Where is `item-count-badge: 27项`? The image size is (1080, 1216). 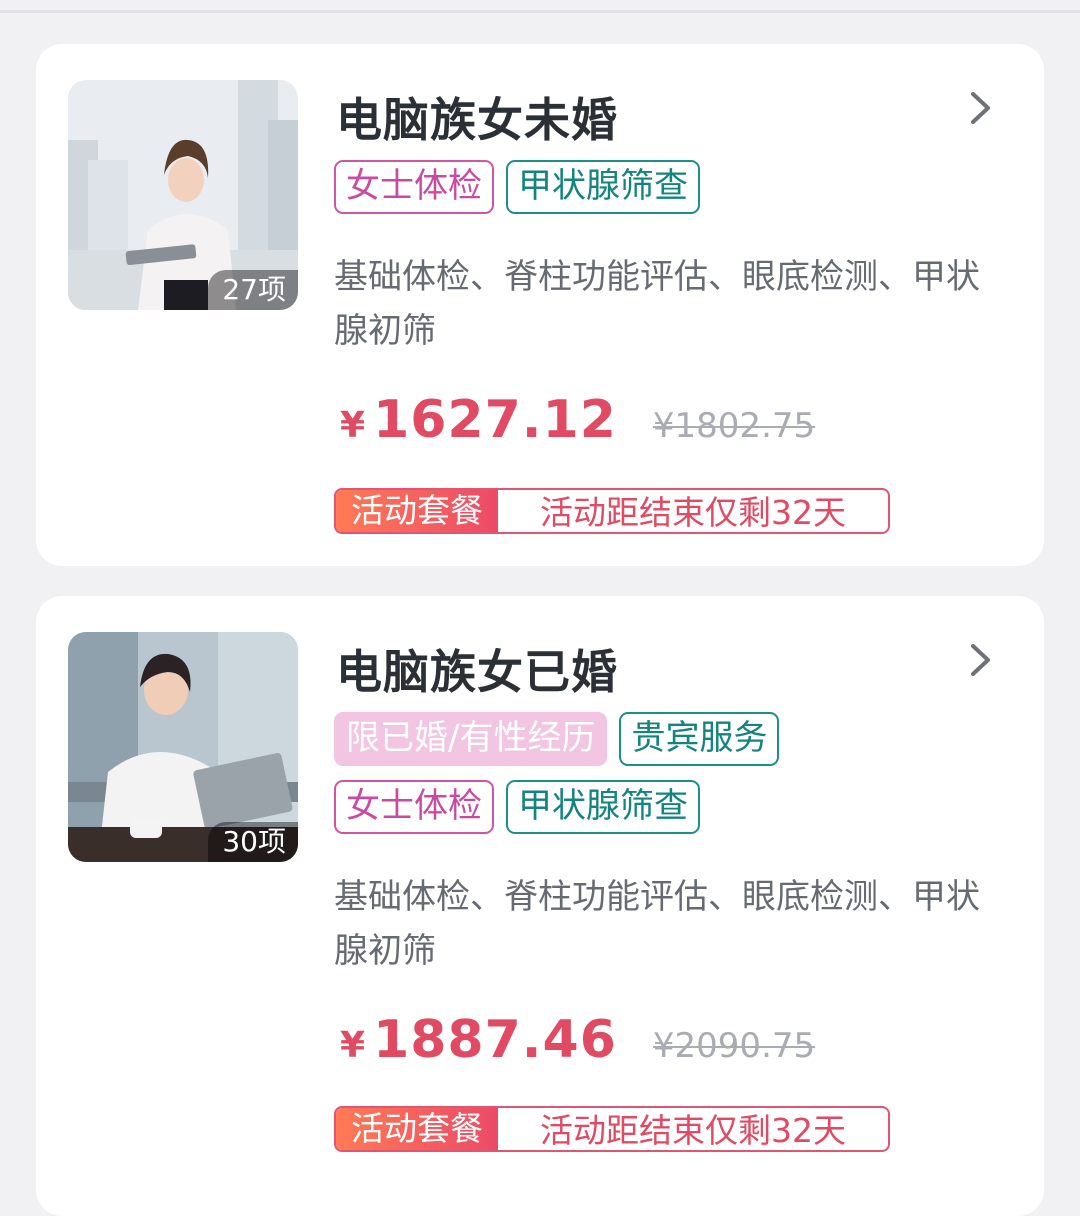
item-count-badge: 27项 is located at coordinates (253, 290).